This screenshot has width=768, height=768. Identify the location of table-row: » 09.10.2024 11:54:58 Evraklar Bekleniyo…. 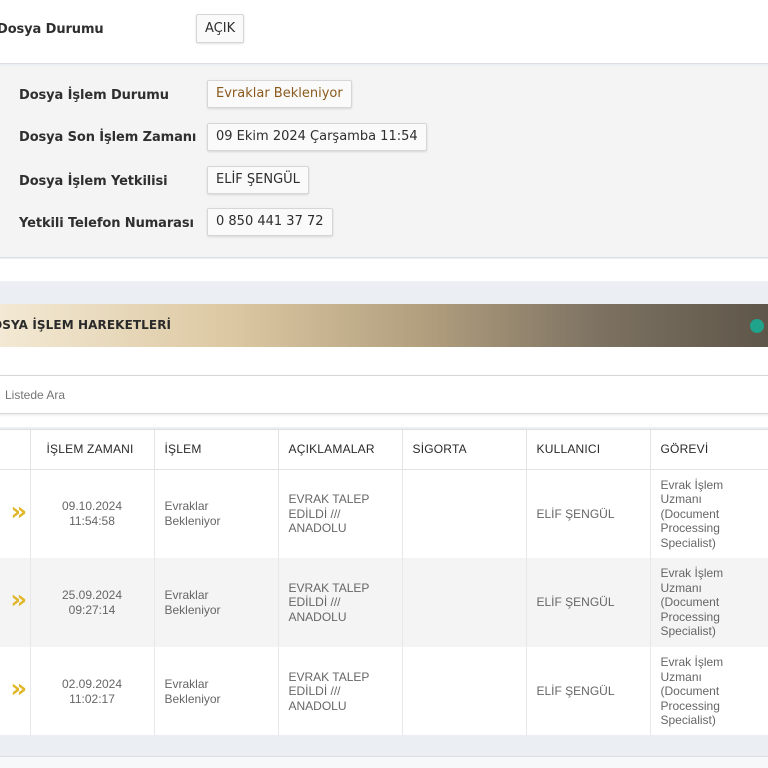
(384, 513).